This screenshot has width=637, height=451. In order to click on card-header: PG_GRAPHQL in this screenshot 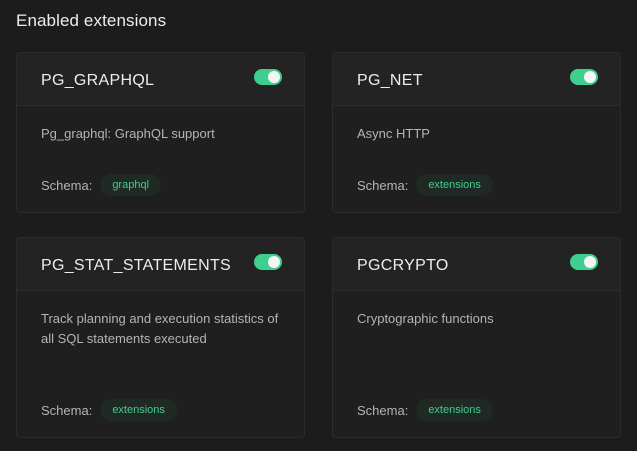, I will do `click(160, 79)`.